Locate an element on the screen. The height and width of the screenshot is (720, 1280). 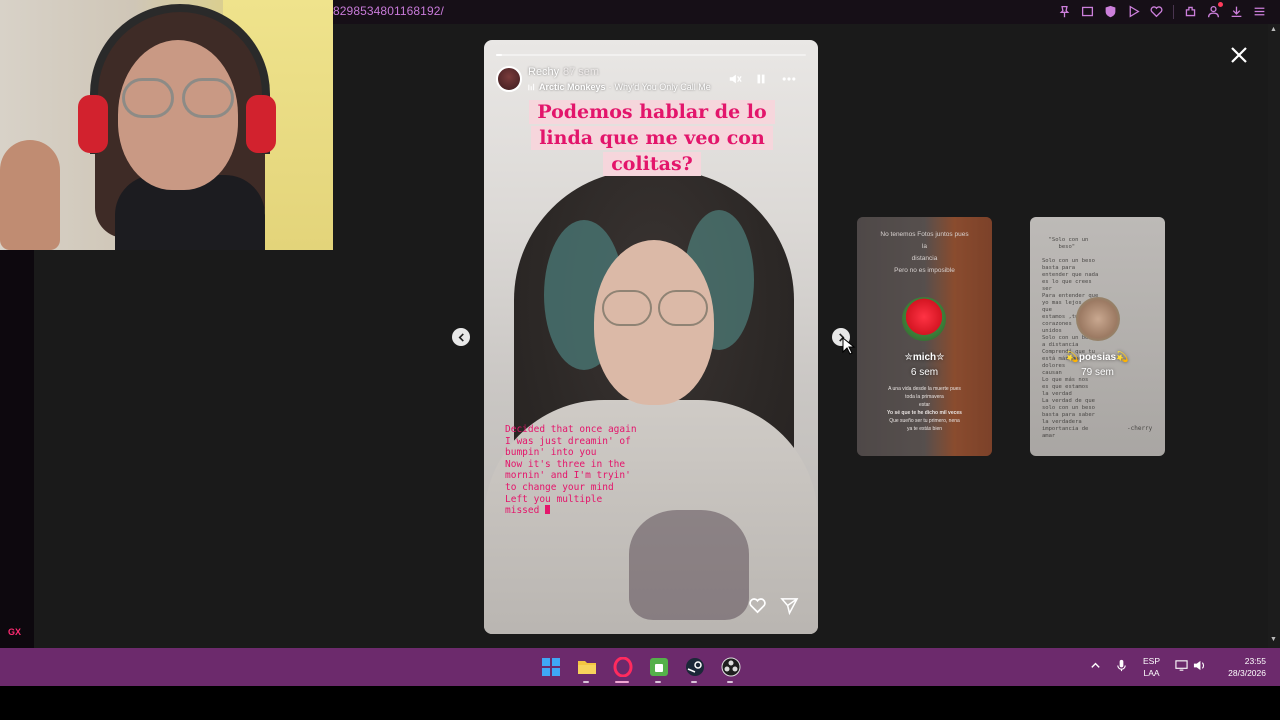
send-icon is located at coordinates (789, 607).